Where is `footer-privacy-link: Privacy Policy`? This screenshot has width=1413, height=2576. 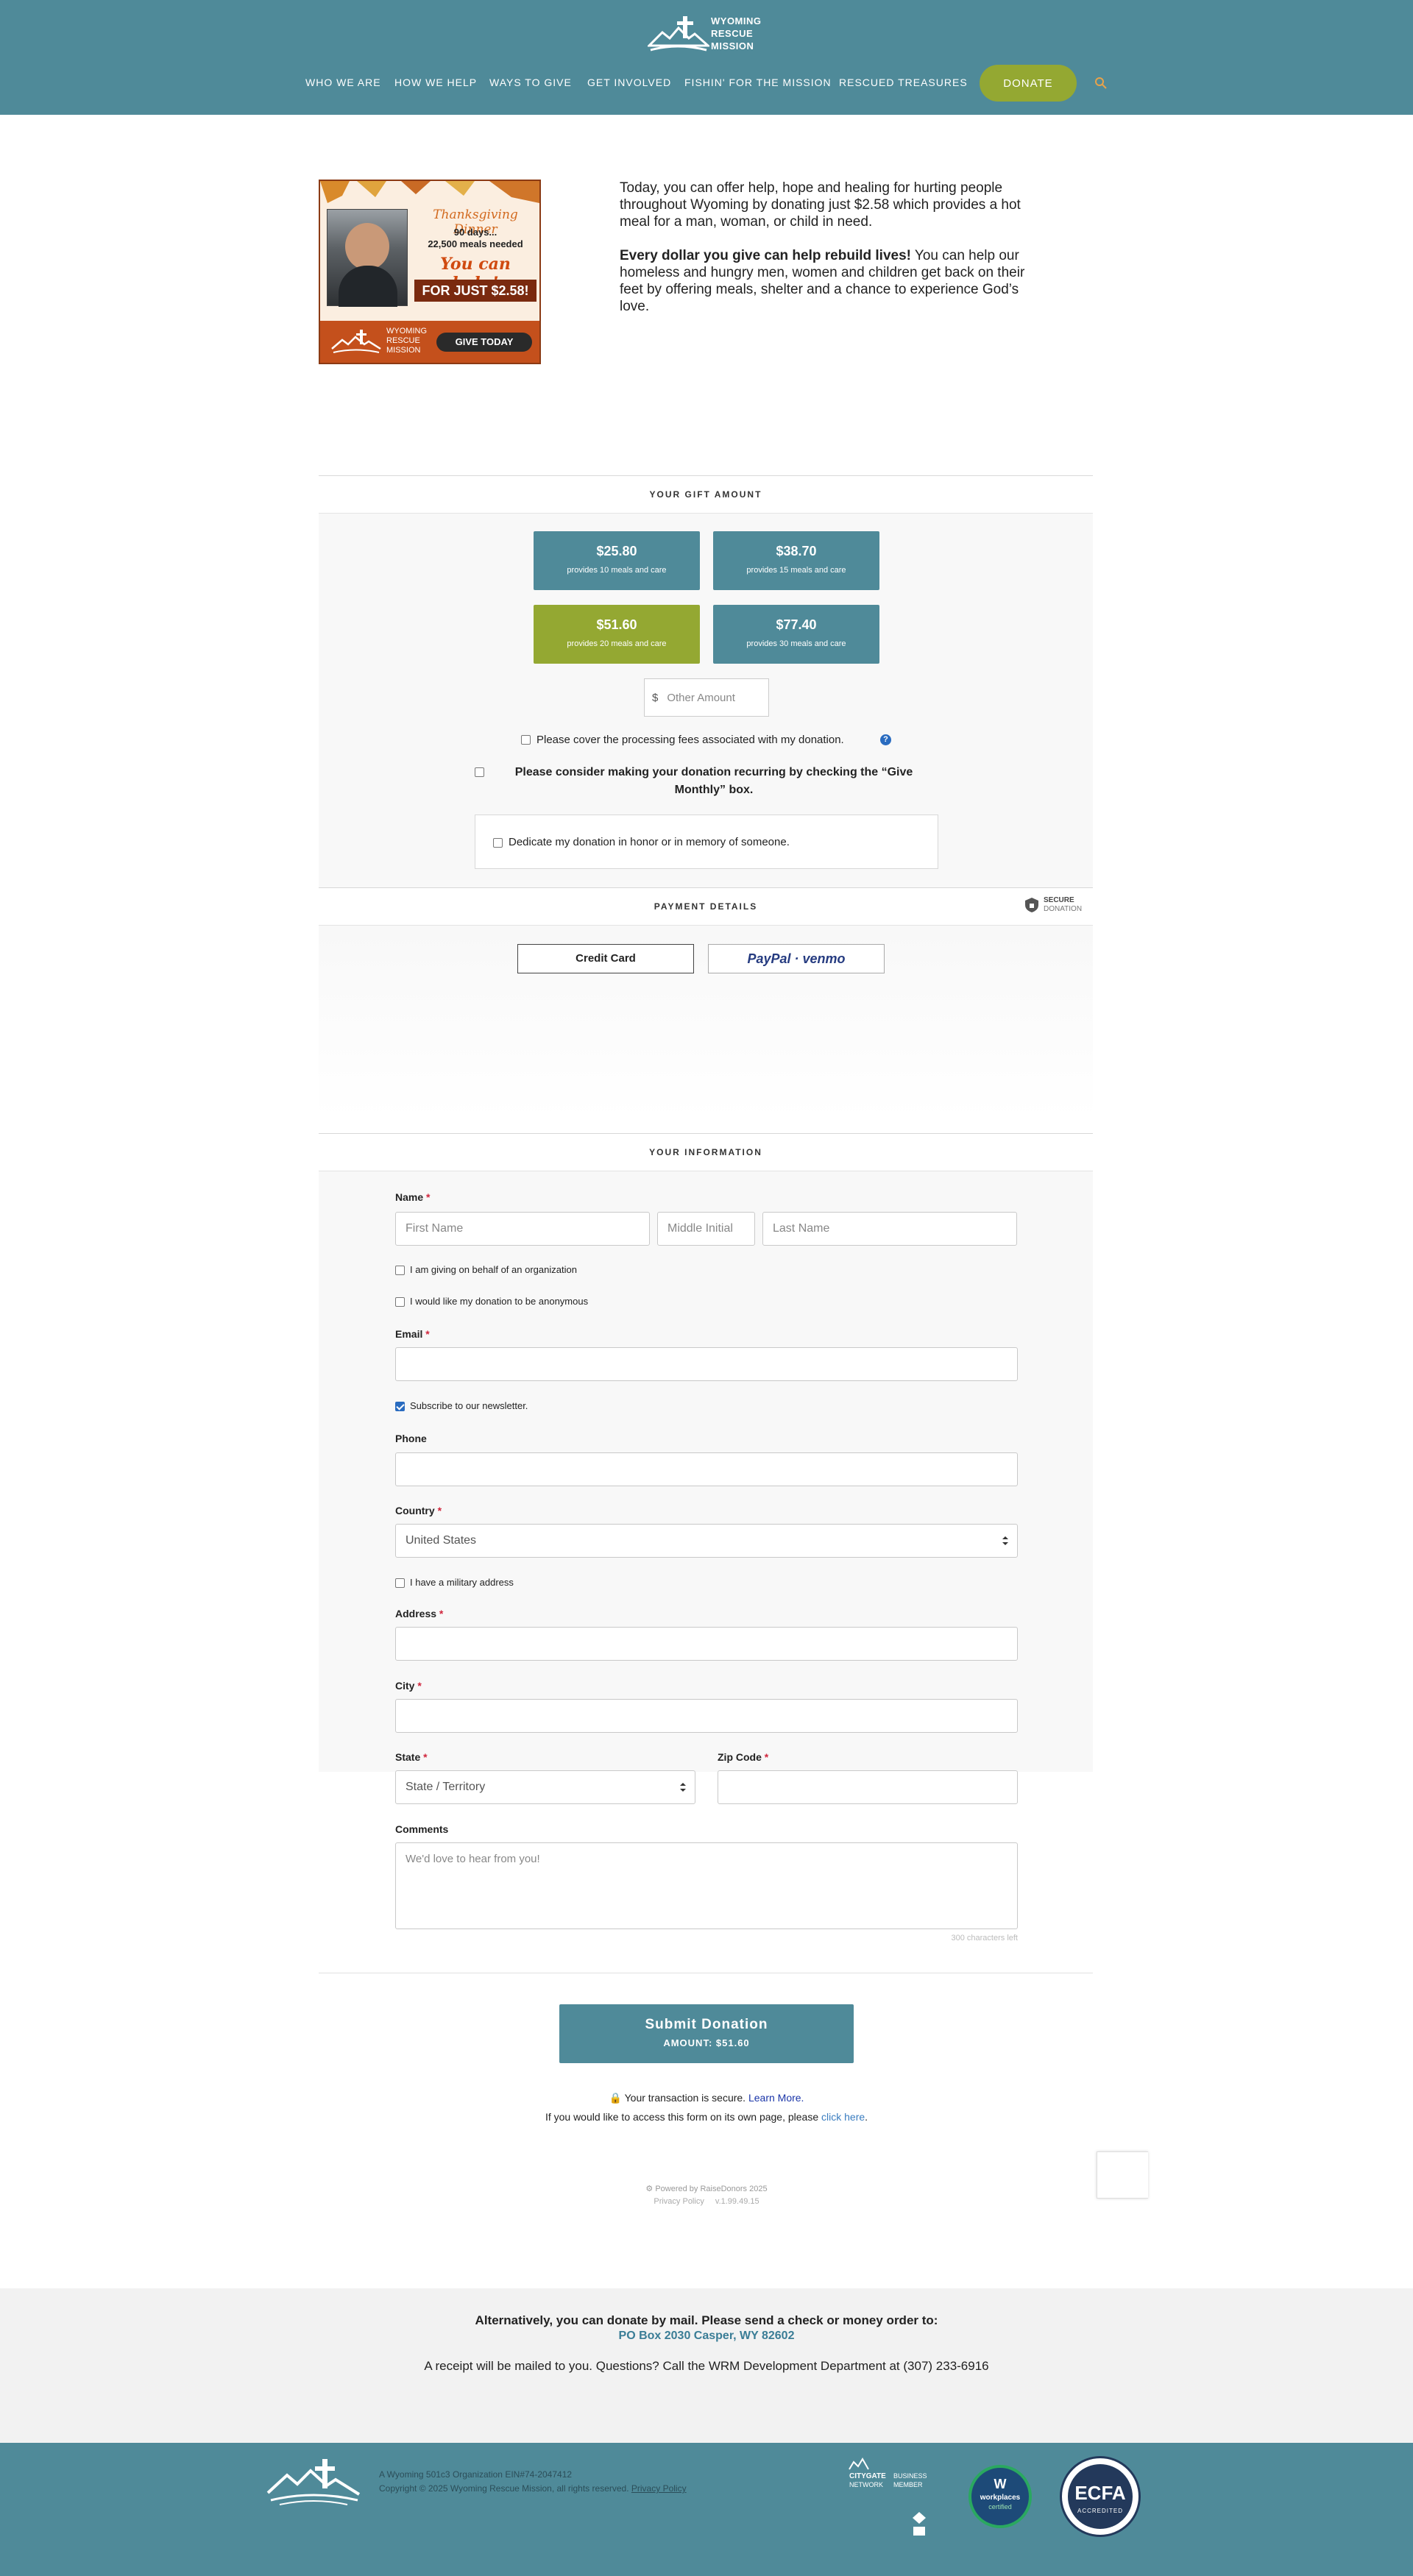 footer-privacy-link: Privacy Policy is located at coordinates (659, 2488).